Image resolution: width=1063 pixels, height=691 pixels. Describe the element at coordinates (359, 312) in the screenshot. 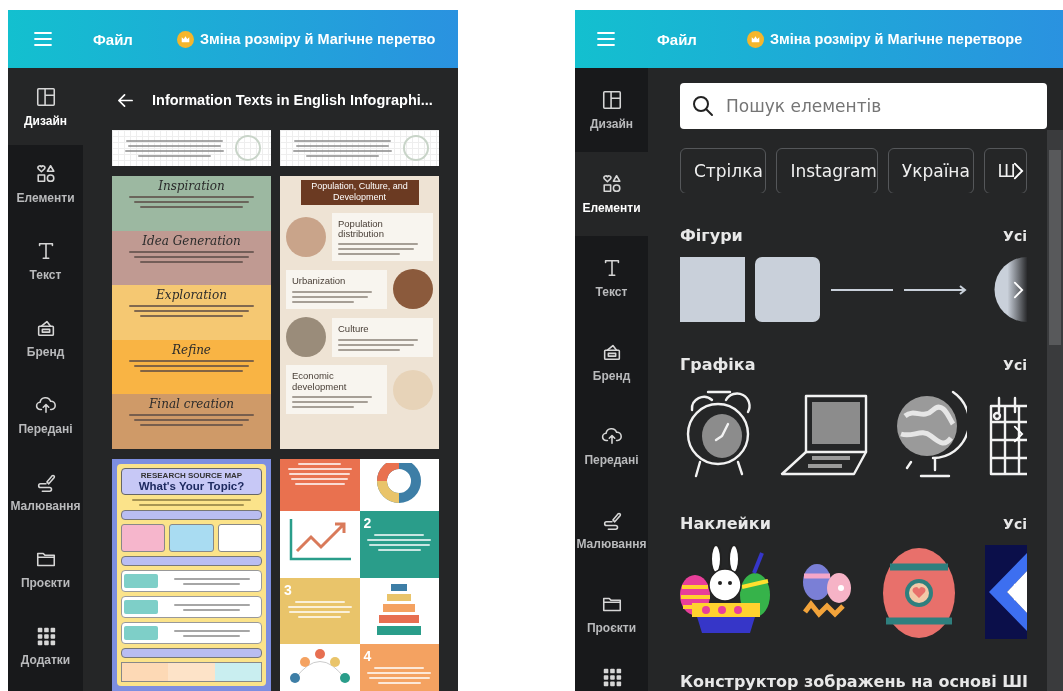

I see `template-thumbnail: Population, Culture, and Development Population distribution Urbanization Culture Economic development` at that location.